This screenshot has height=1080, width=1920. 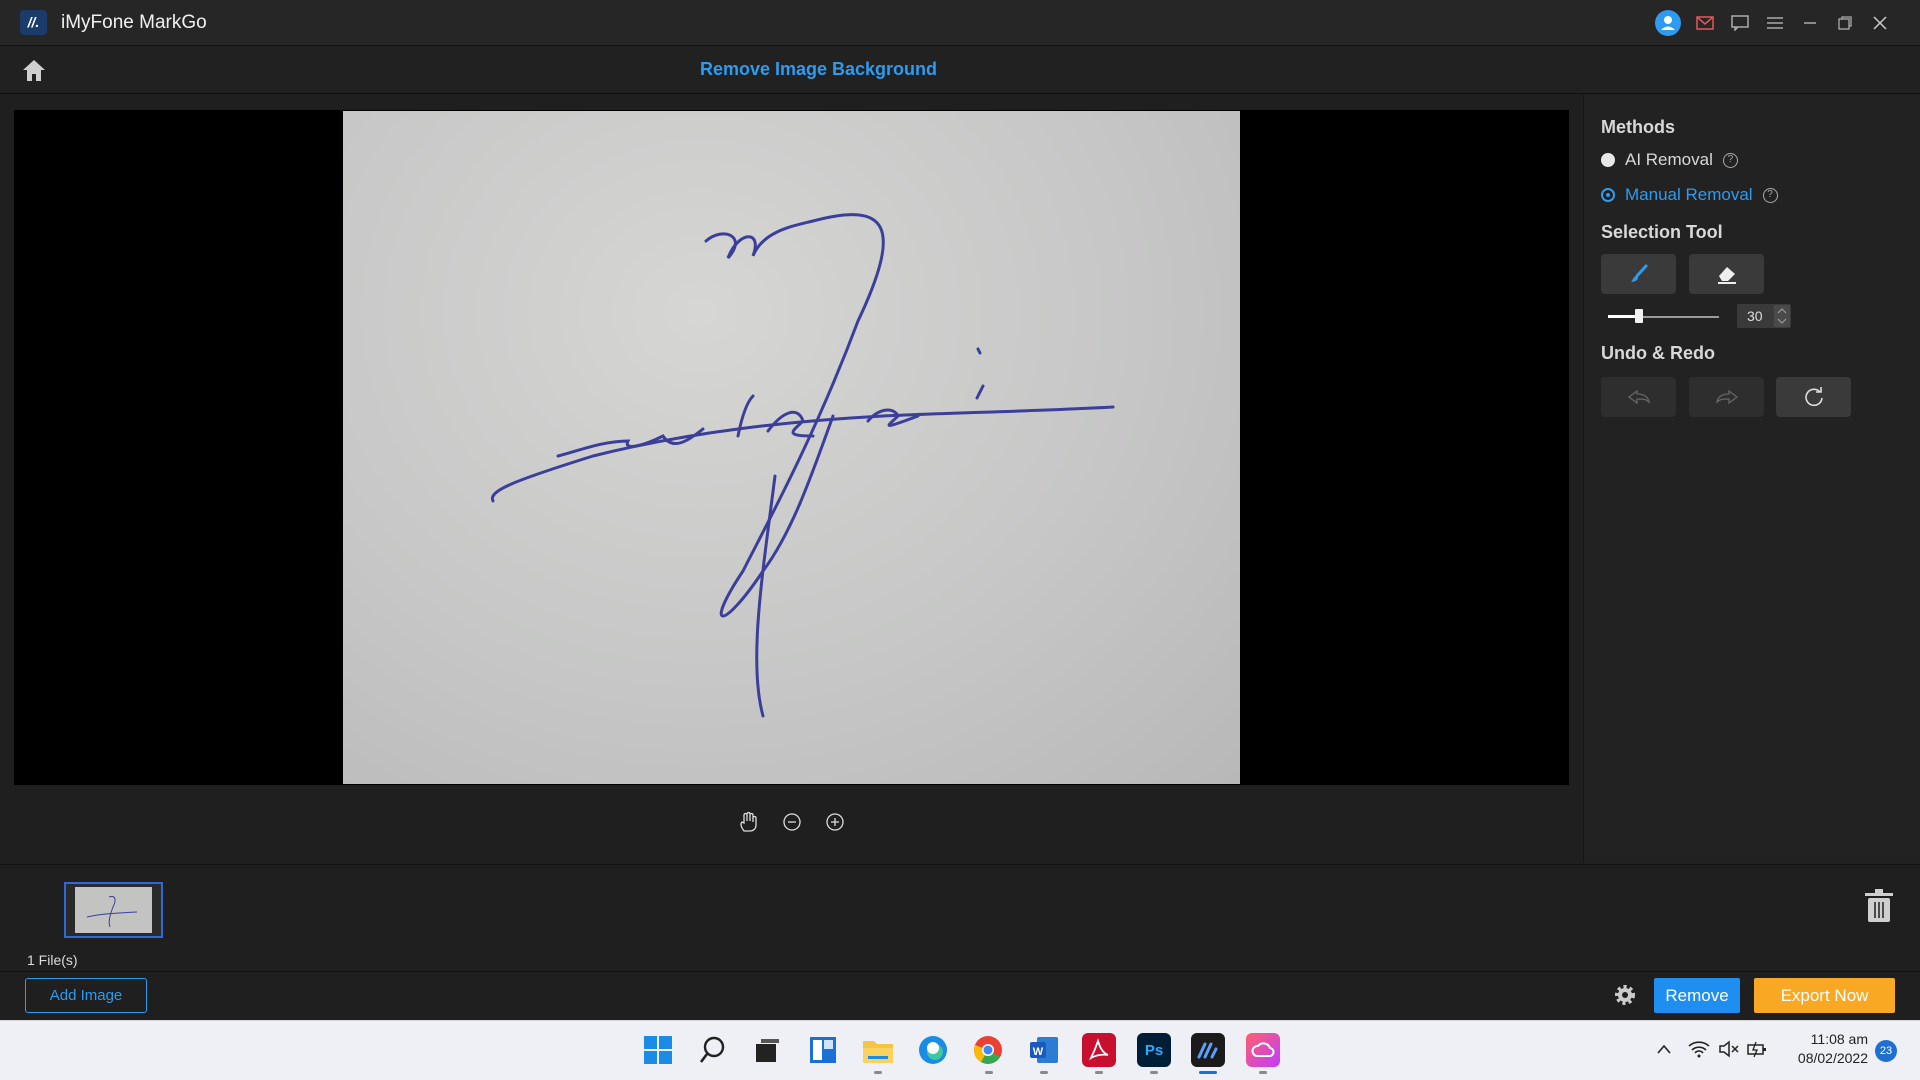 What do you see at coordinates (1208, 1050) in the screenshot?
I see `markgo-icon` at bounding box center [1208, 1050].